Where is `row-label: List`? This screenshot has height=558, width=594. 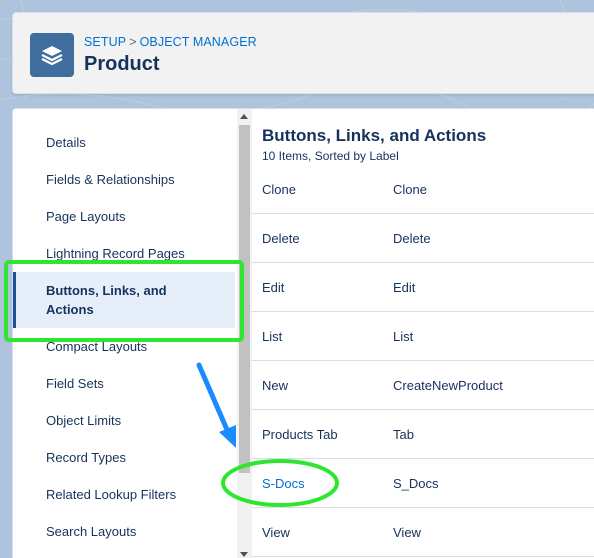 row-label: List is located at coordinates (272, 336).